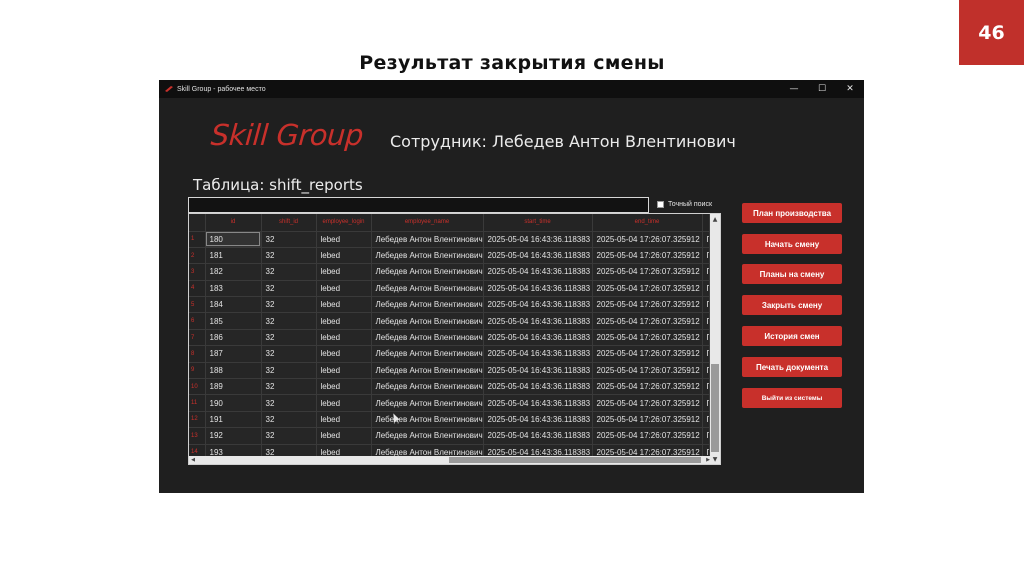  I want to click on table-cell: 183, so click(233, 289).